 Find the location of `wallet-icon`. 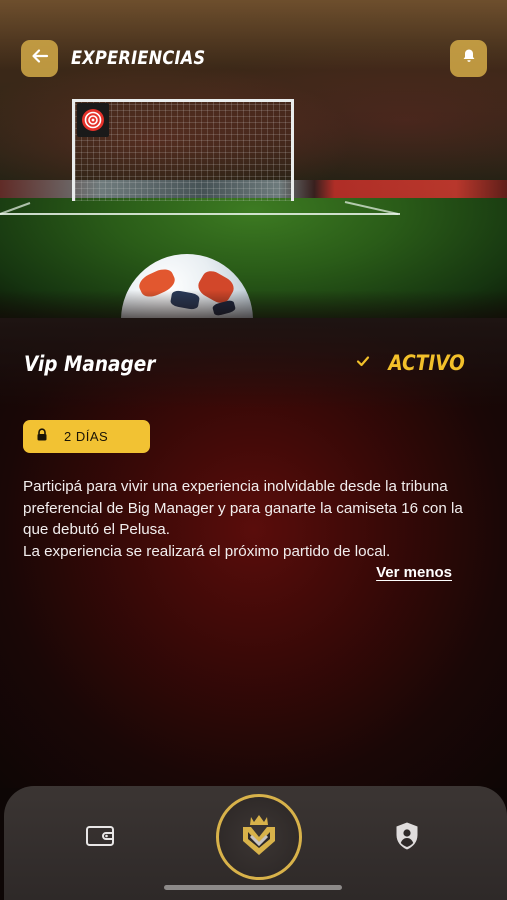

wallet-icon is located at coordinates (100, 838).